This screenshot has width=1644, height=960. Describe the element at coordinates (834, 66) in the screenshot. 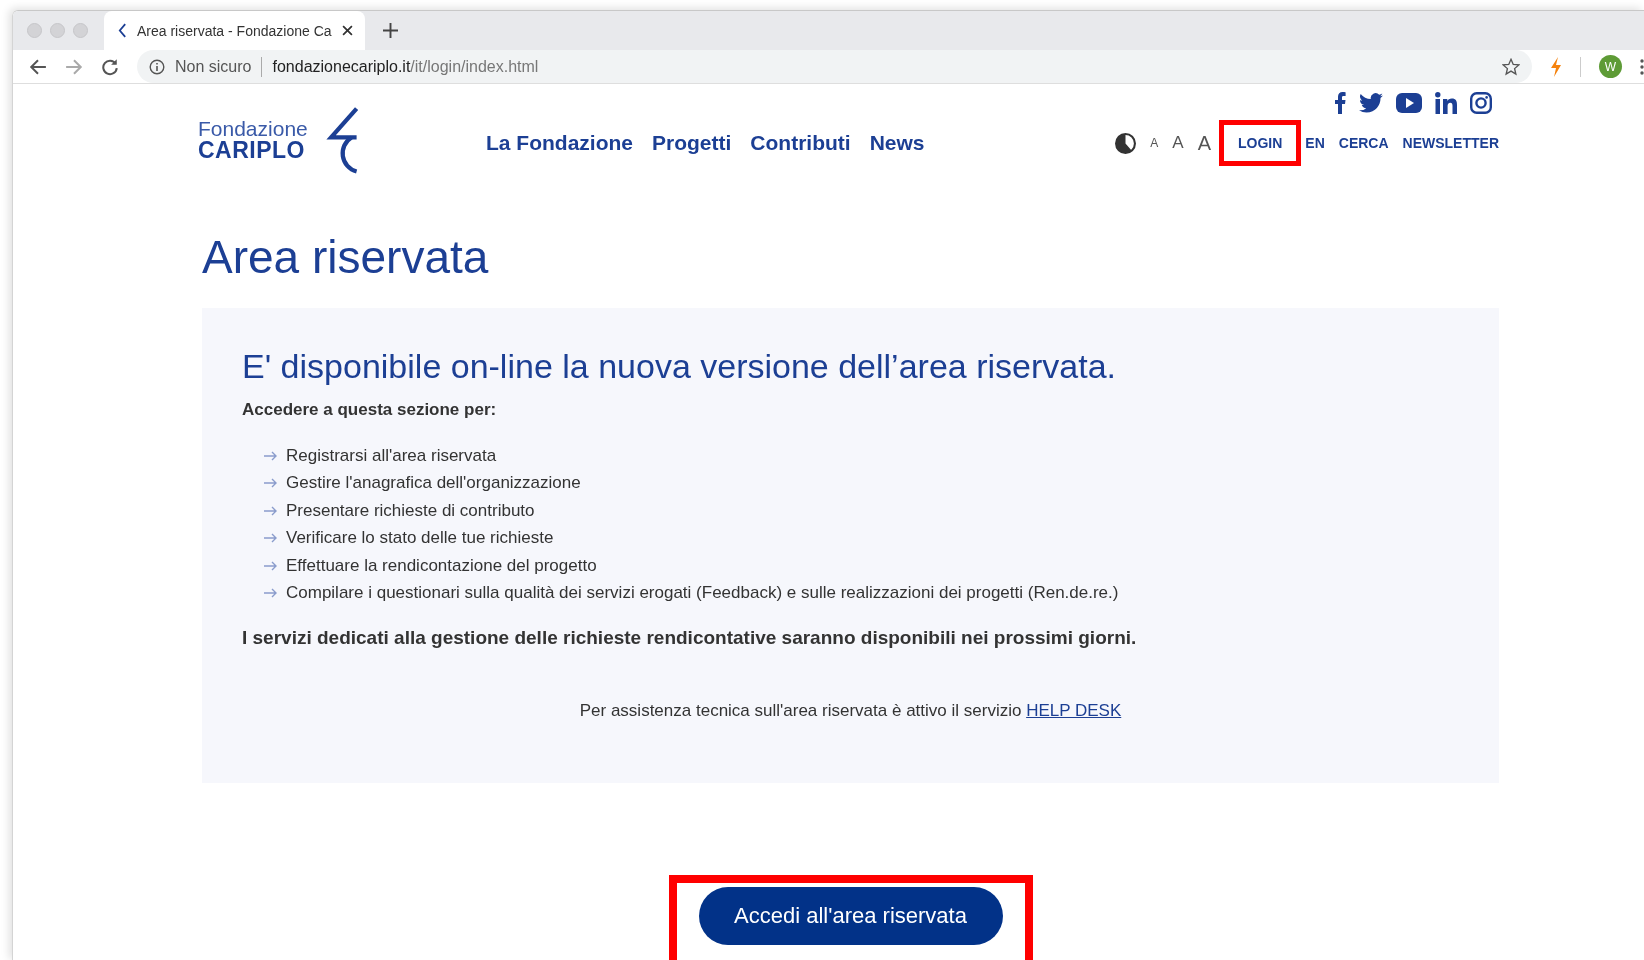

I see `address-bar: Non sicuro fondazionecariplo.it/it/login/index.html` at that location.